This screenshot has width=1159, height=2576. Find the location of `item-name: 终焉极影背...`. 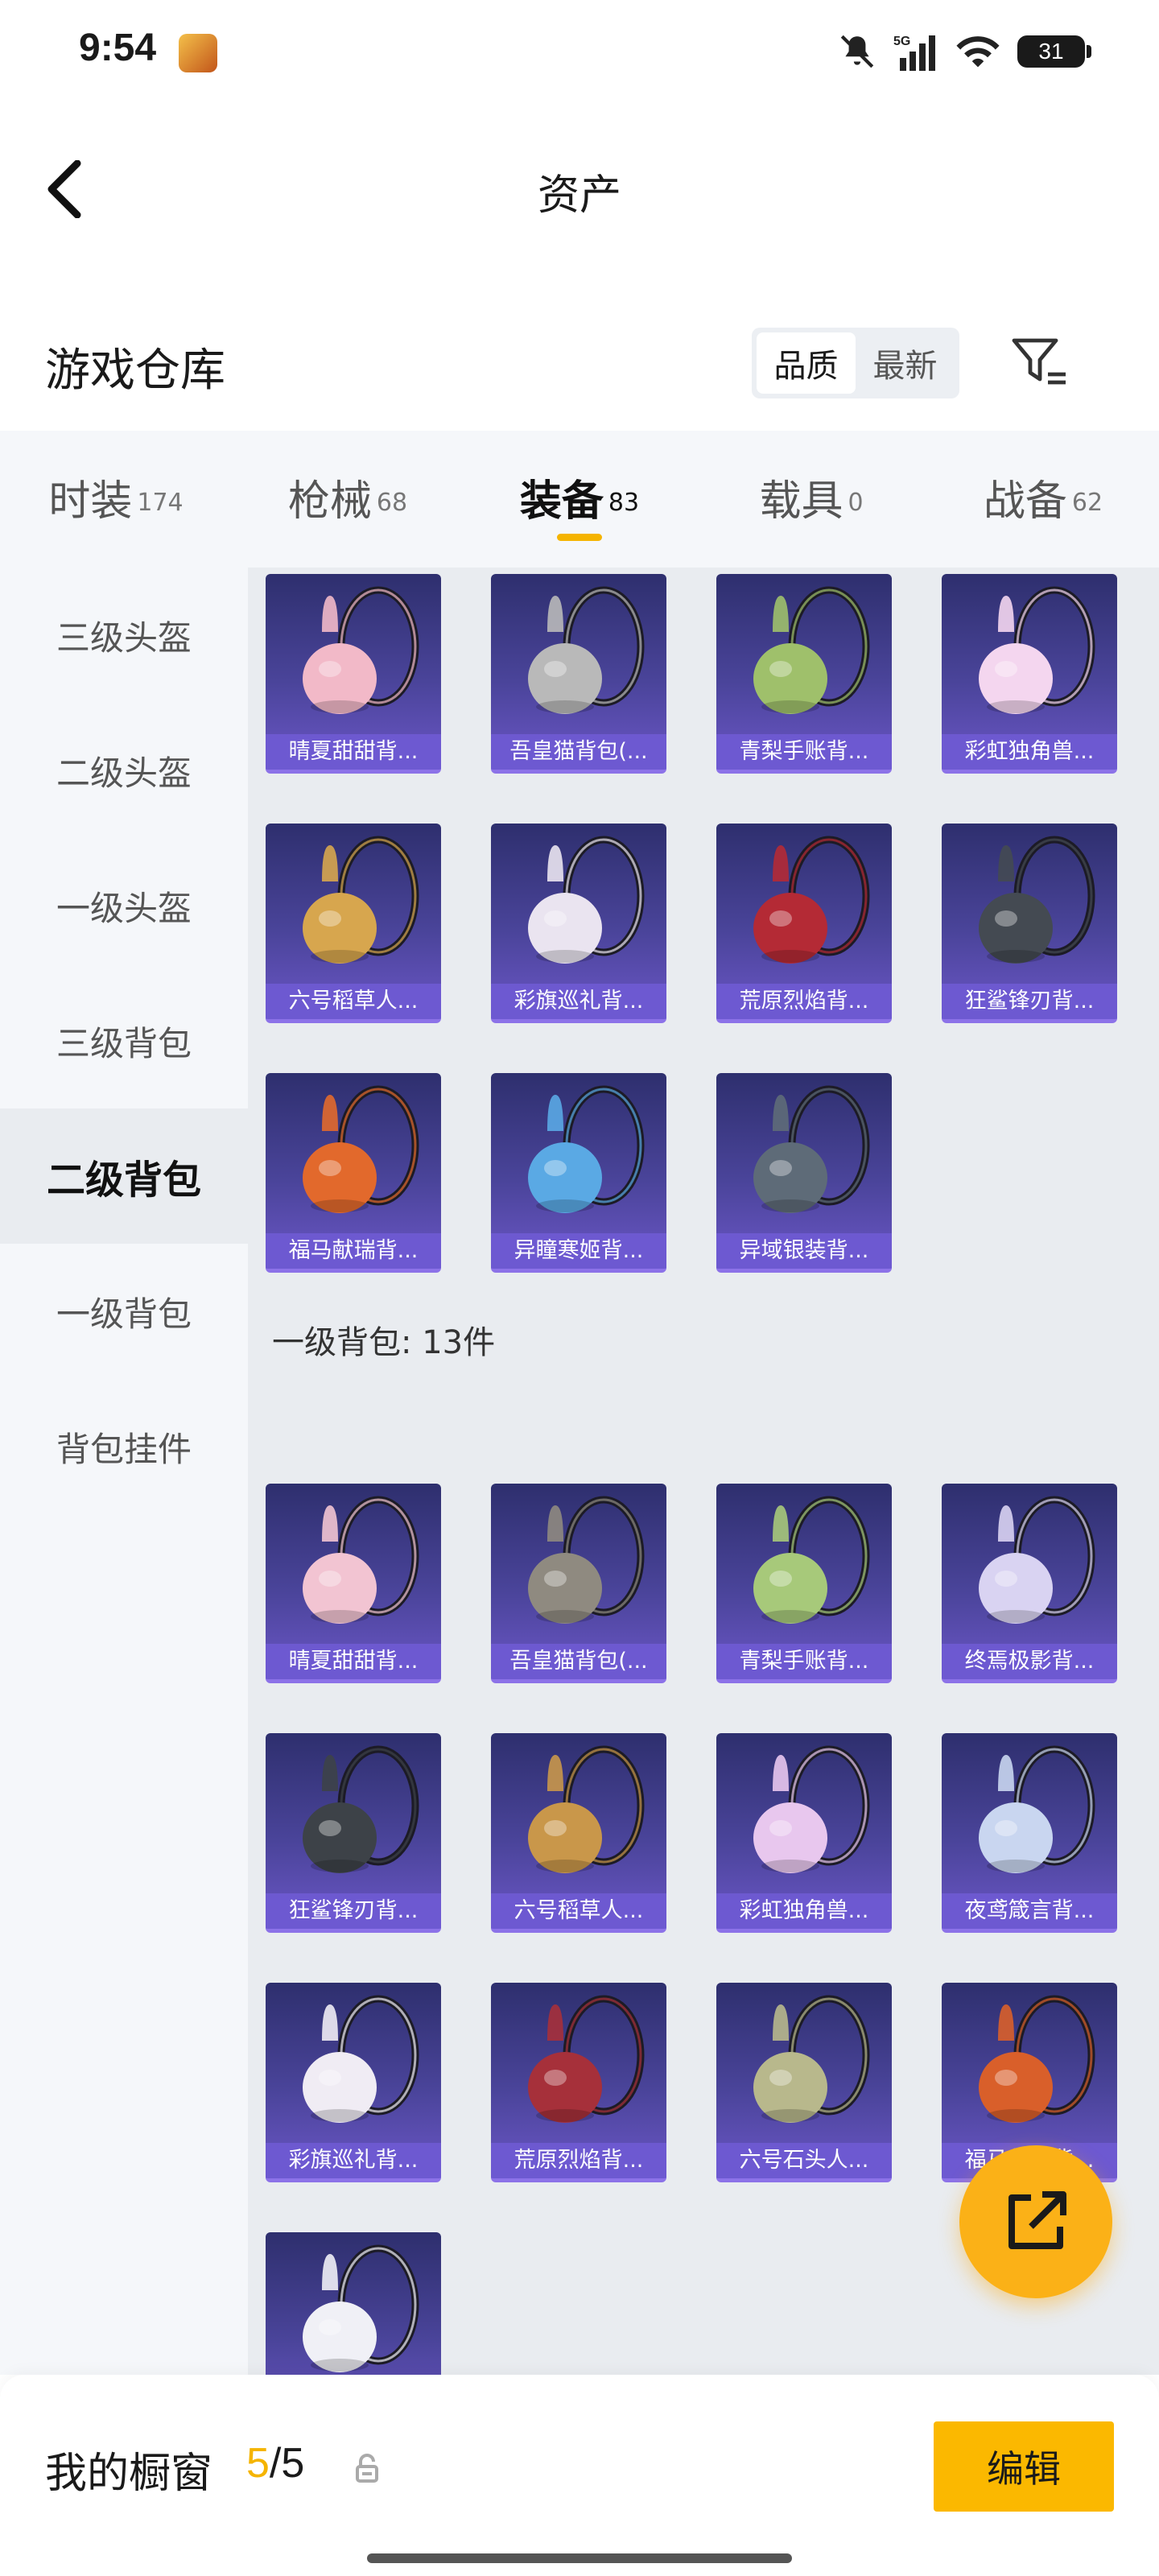

item-name: 终焉极影背... is located at coordinates (1029, 1661).